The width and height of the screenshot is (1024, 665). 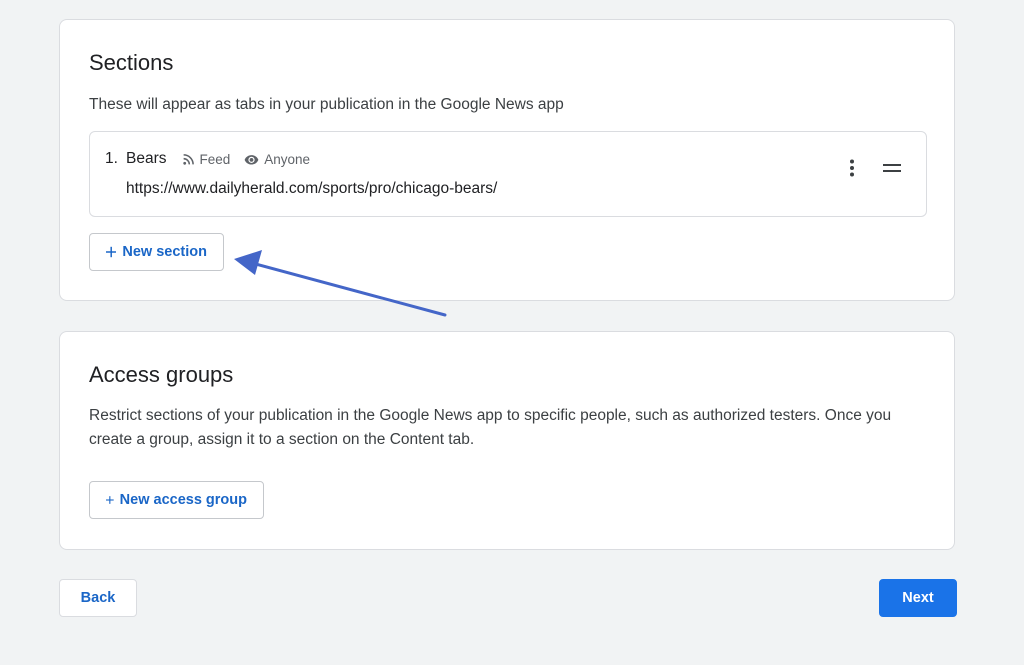 What do you see at coordinates (131, 62) in the screenshot?
I see `sections-title: Sections` at bounding box center [131, 62].